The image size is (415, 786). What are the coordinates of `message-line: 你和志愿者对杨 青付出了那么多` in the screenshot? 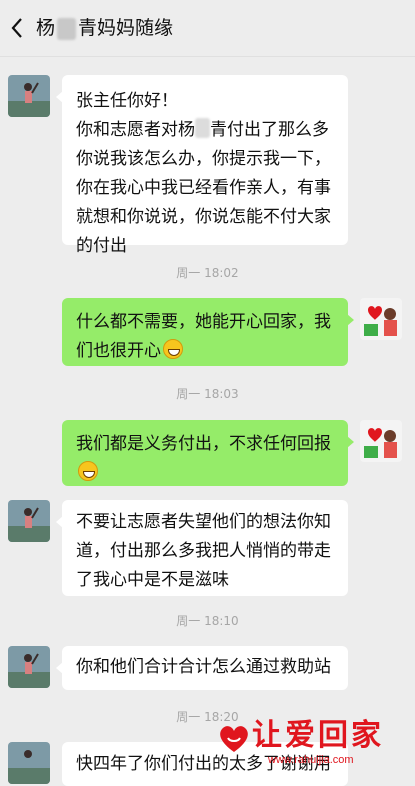 It's located at (202, 129).